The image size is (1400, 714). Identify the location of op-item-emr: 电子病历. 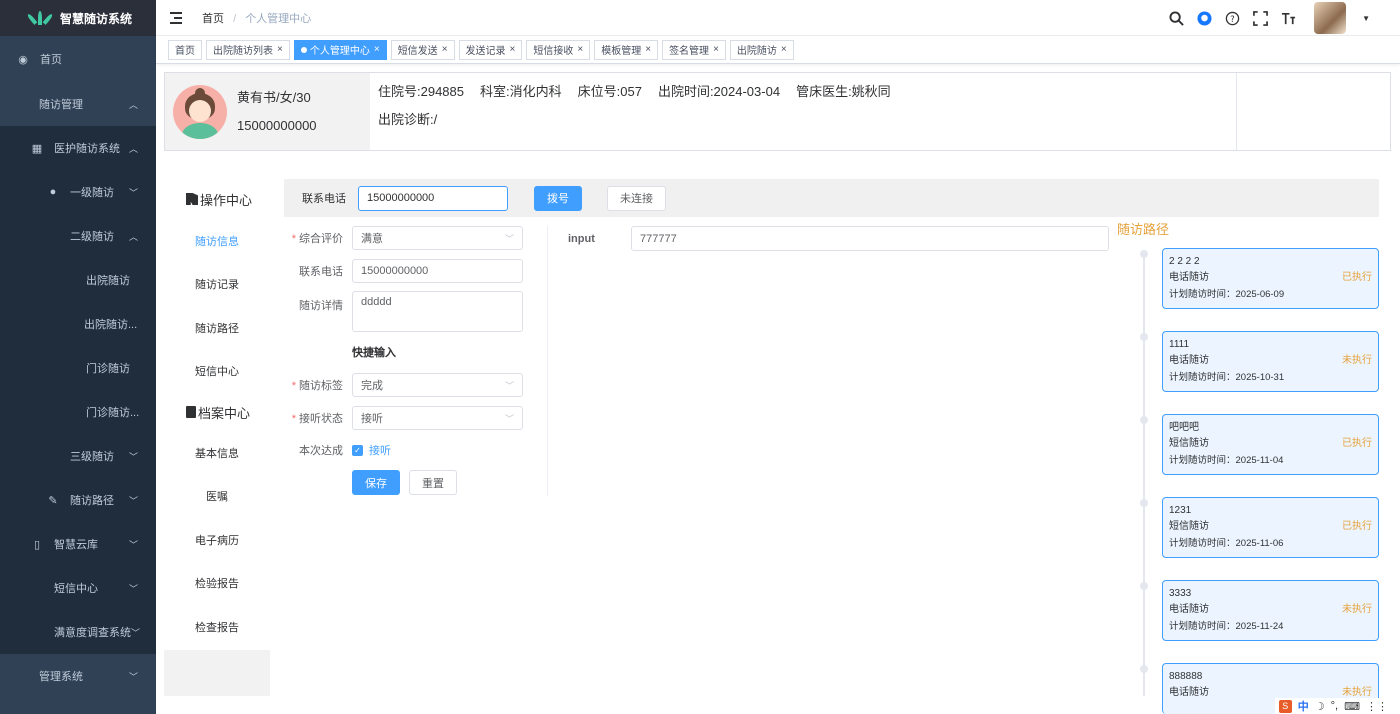
(217, 540).